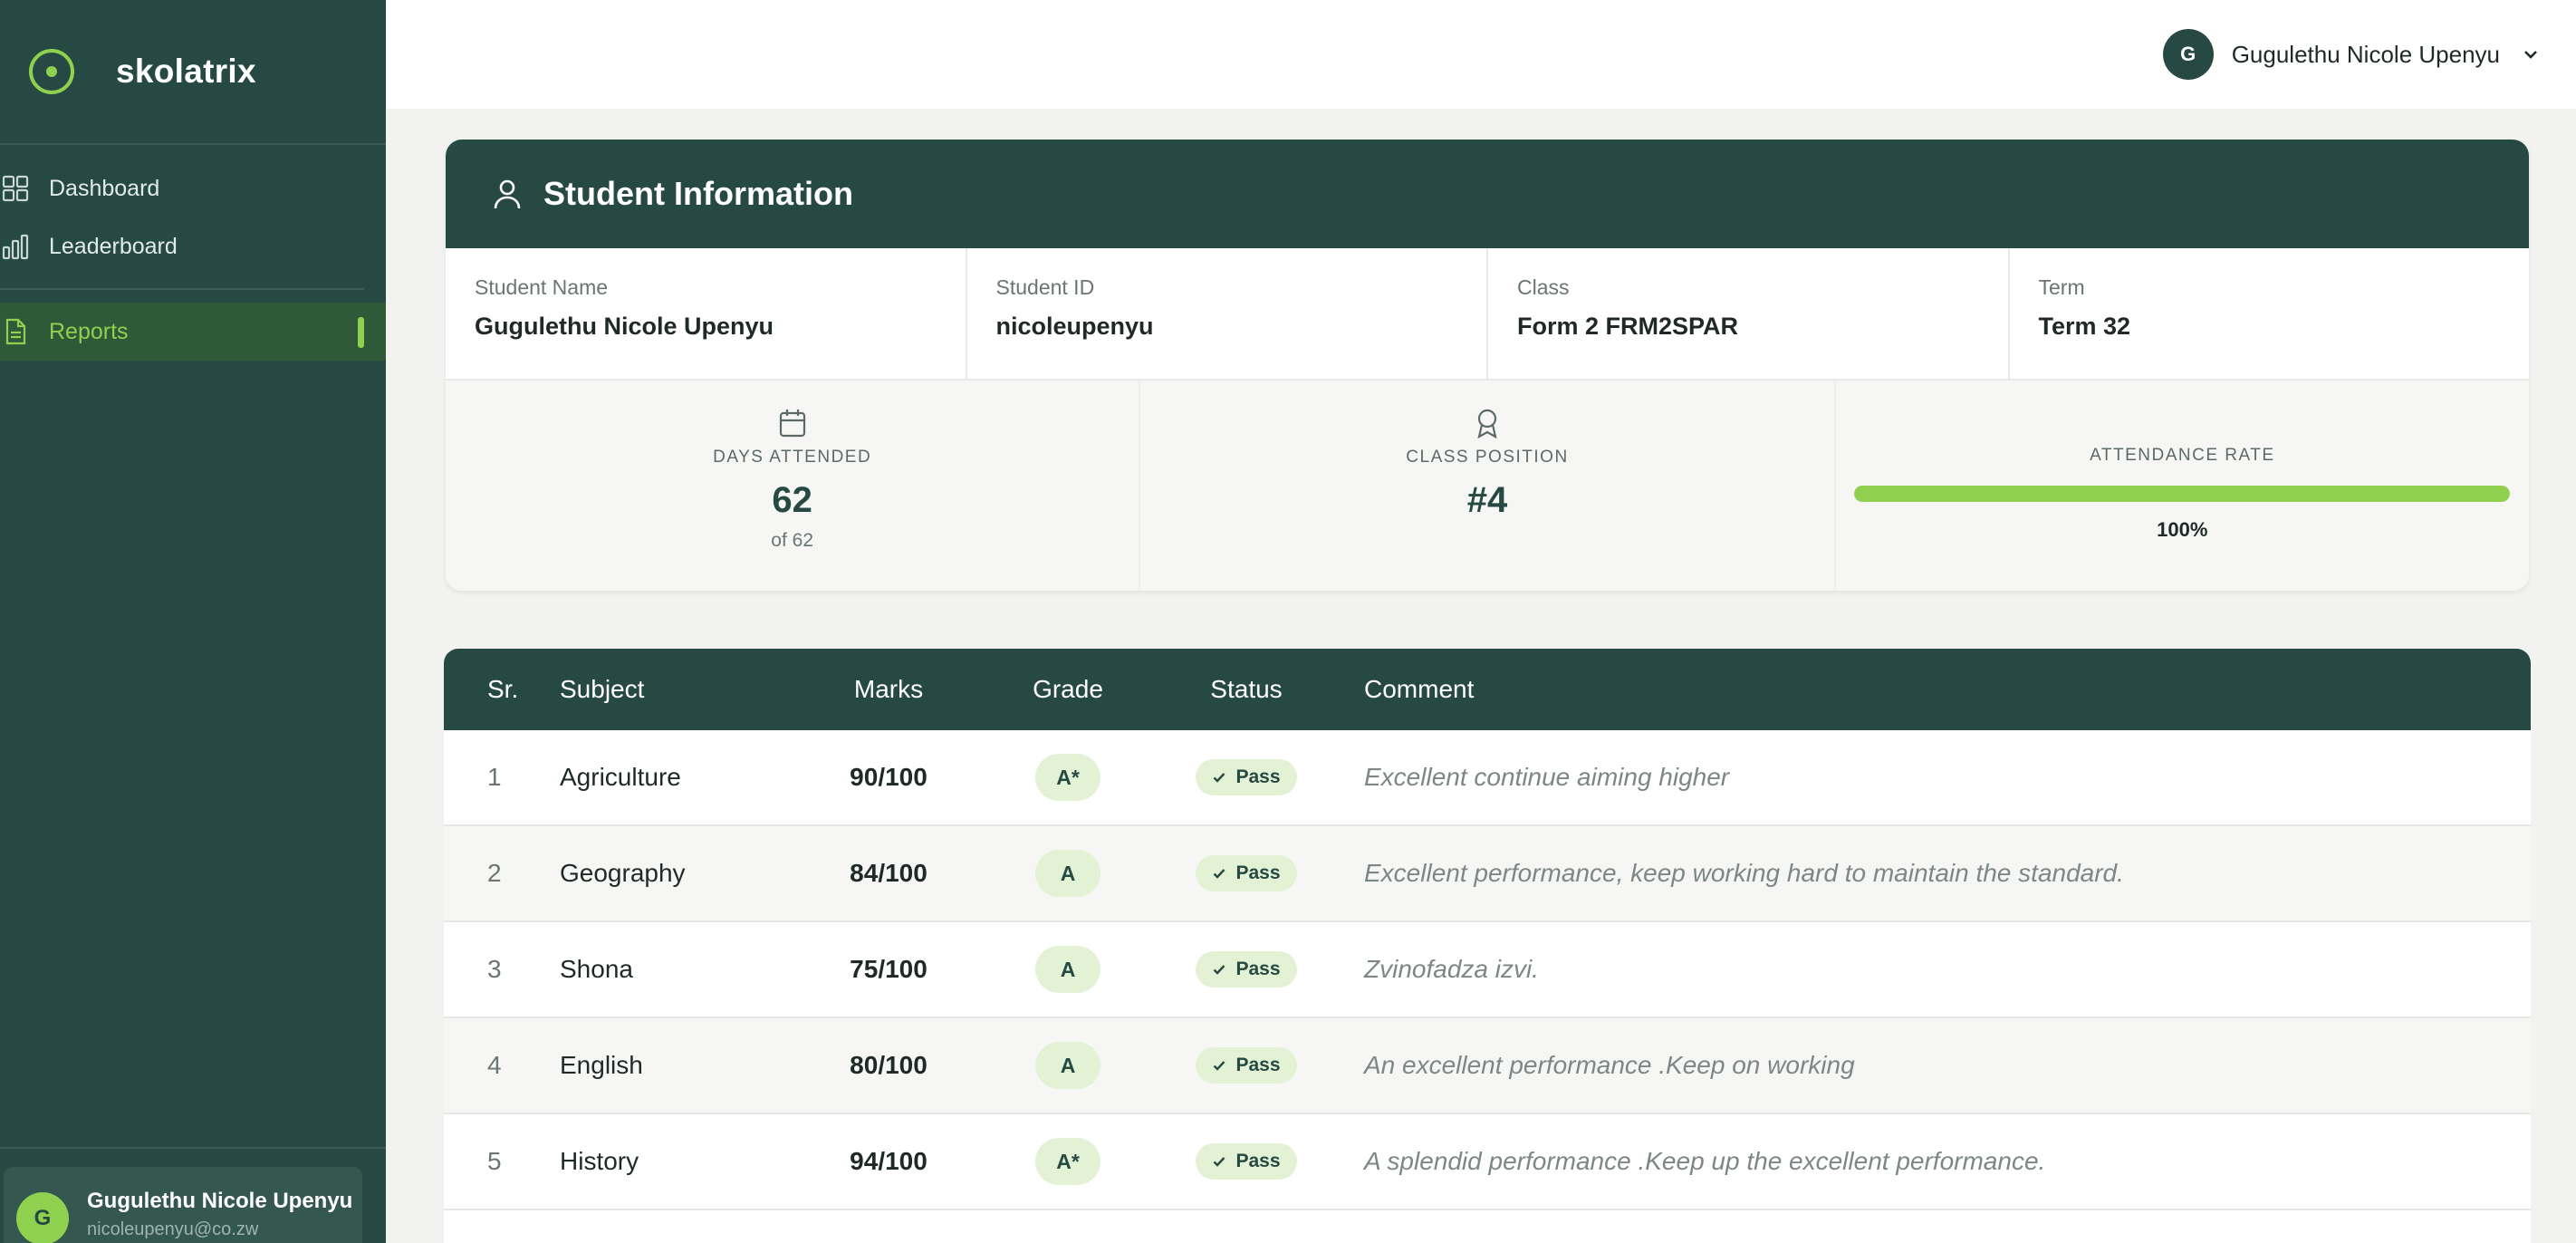  I want to click on nav-divider, so click(182, 289).